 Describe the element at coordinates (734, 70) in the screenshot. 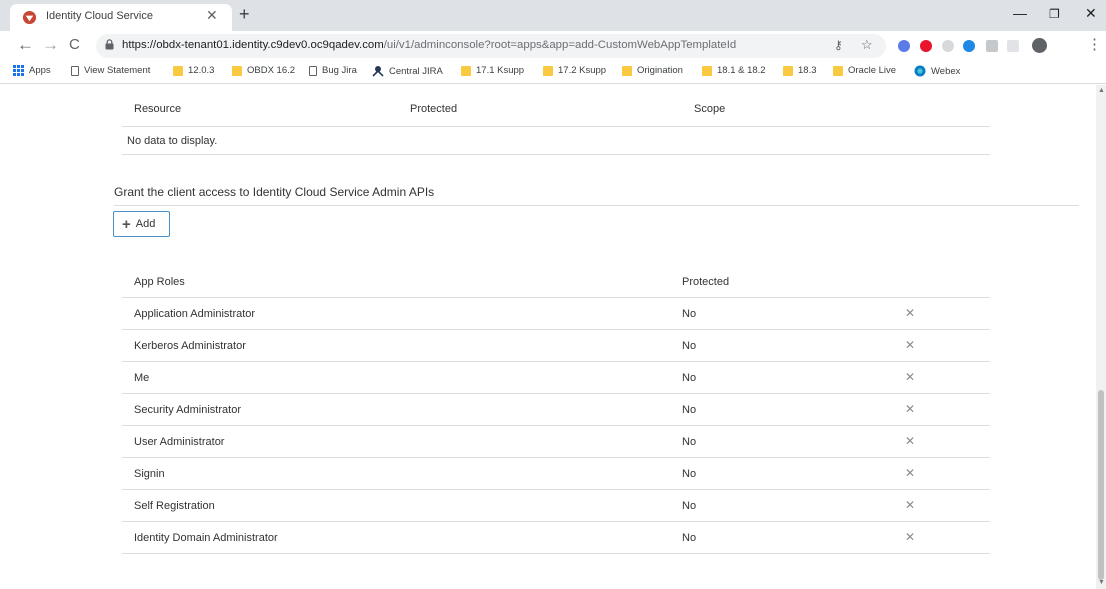

I see `bookmark-18-1-18-2: 18.1 & 18.2` at that location.